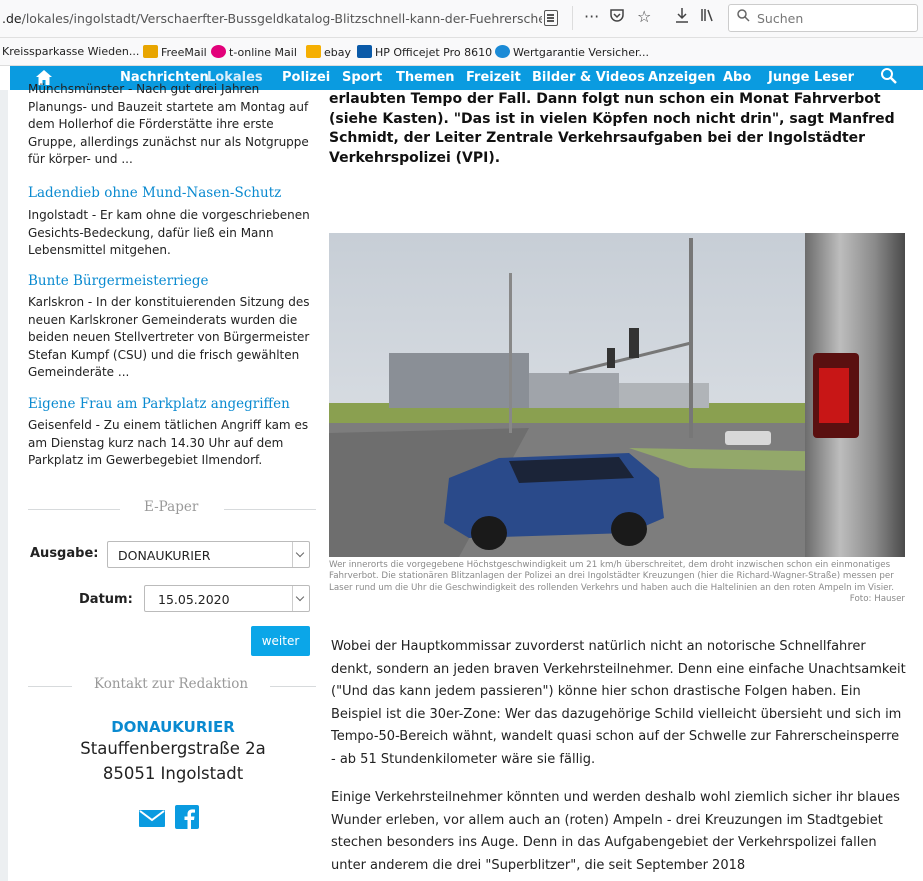 This screenshot has width=923, height=881. I want to click on nav-bilder-videos: Bilder & Videos, so click(588, 77).